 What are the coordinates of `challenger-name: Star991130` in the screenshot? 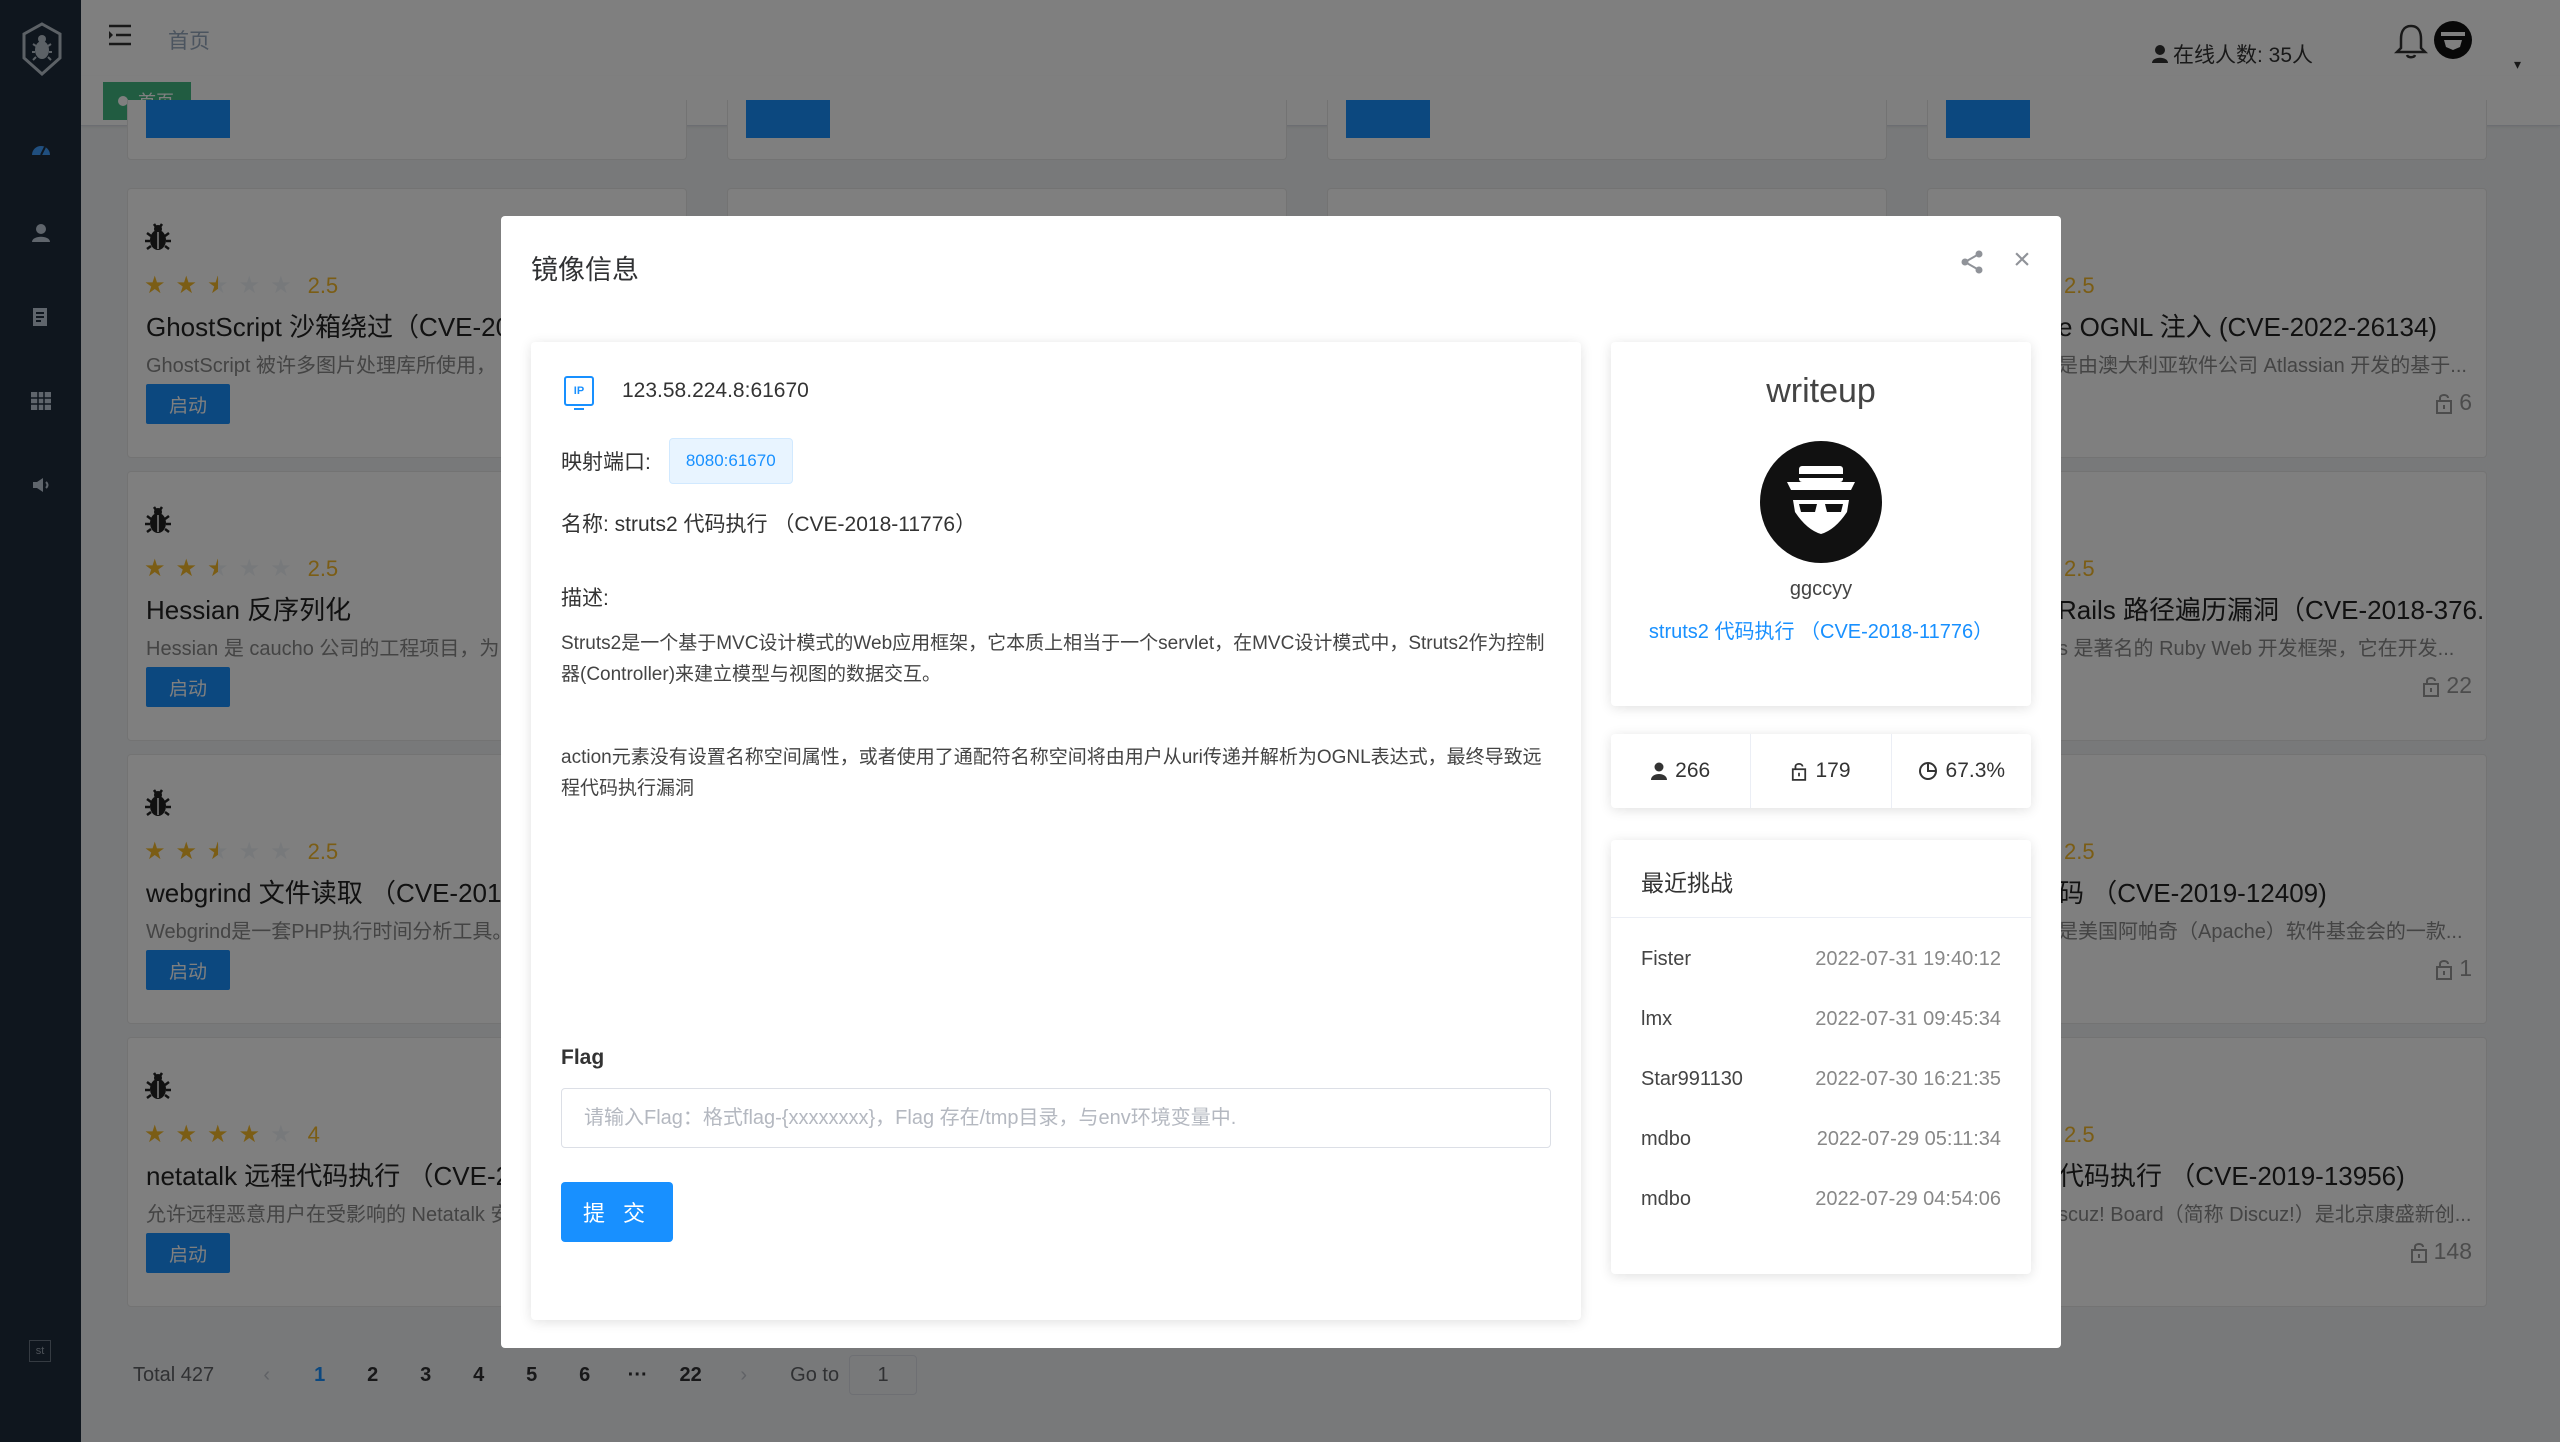 It's located at (1692, 1079).